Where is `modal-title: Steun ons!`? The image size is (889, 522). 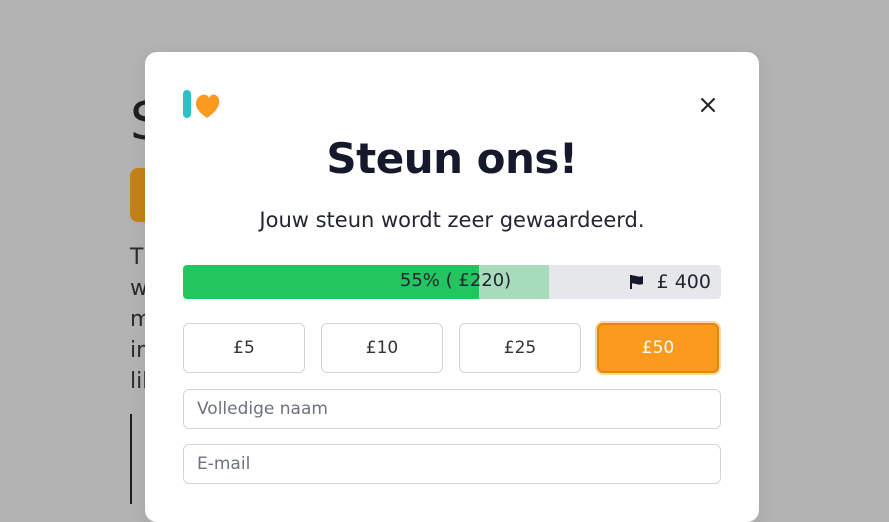
modal-title: Steun ons! is located at coordinates (452, 158).